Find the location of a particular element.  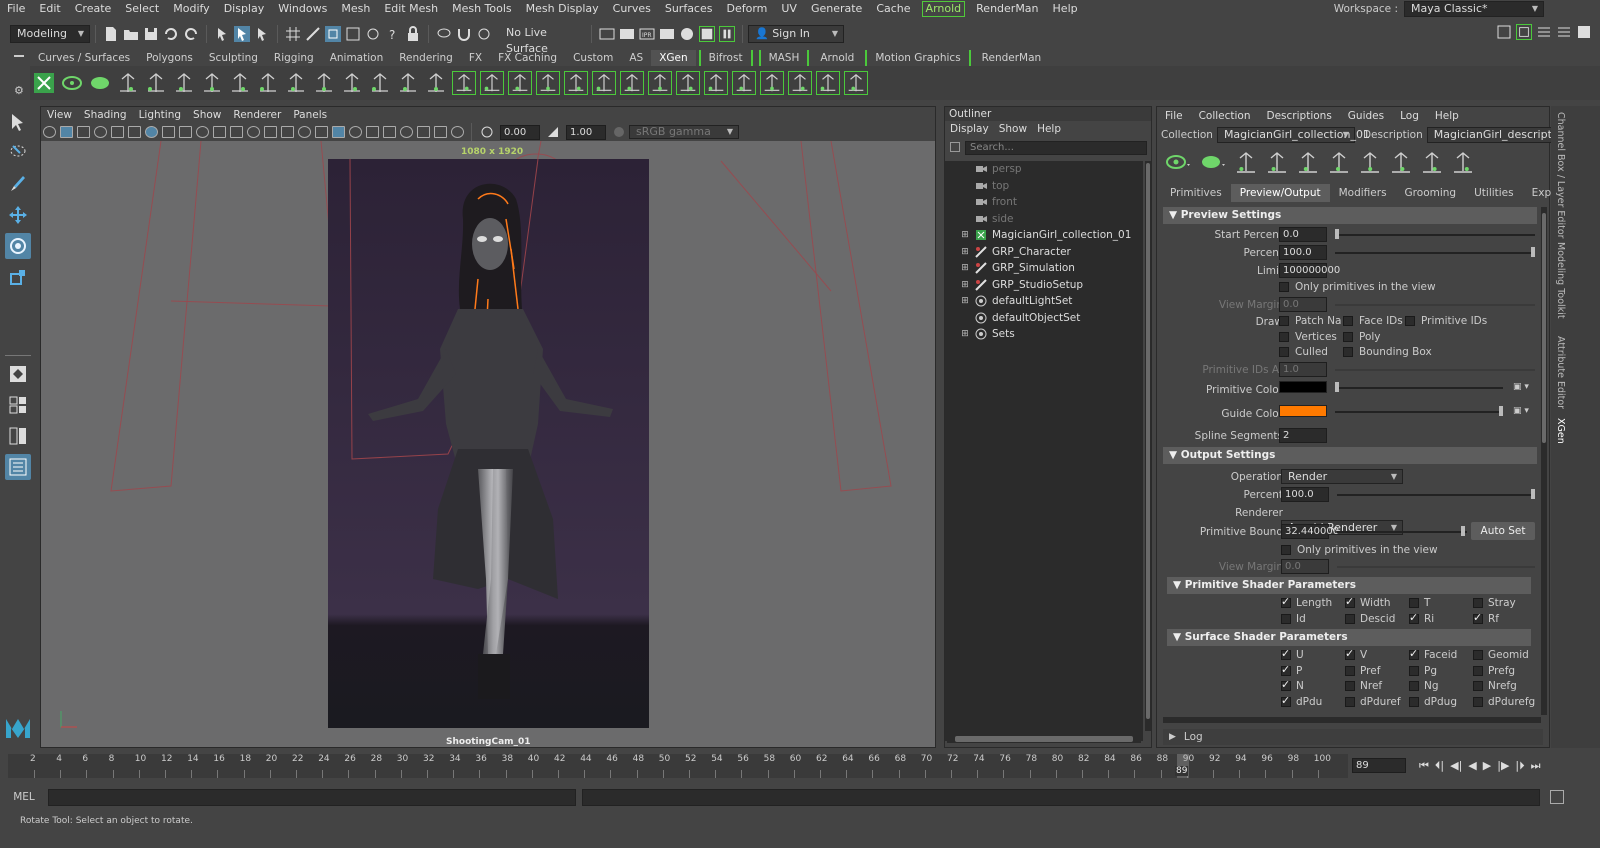

snap-view-icon is located at coordinates (353, 34).